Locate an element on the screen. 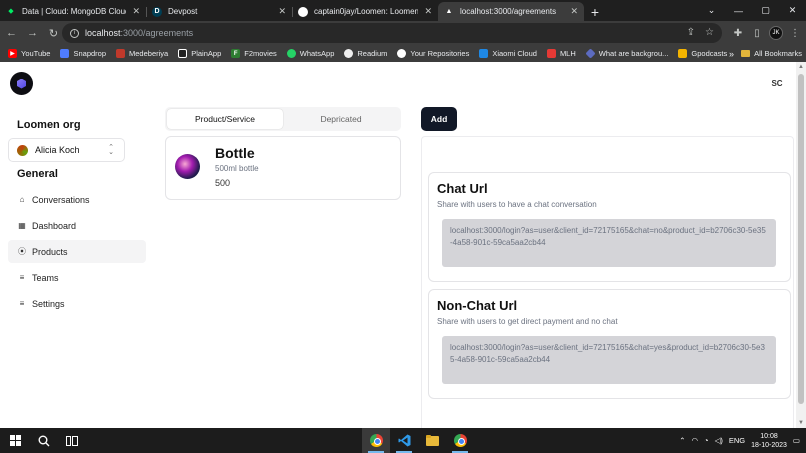 The image size is (806, 453). browser-tab-title: Devpost is located at coordinates (183, 11).